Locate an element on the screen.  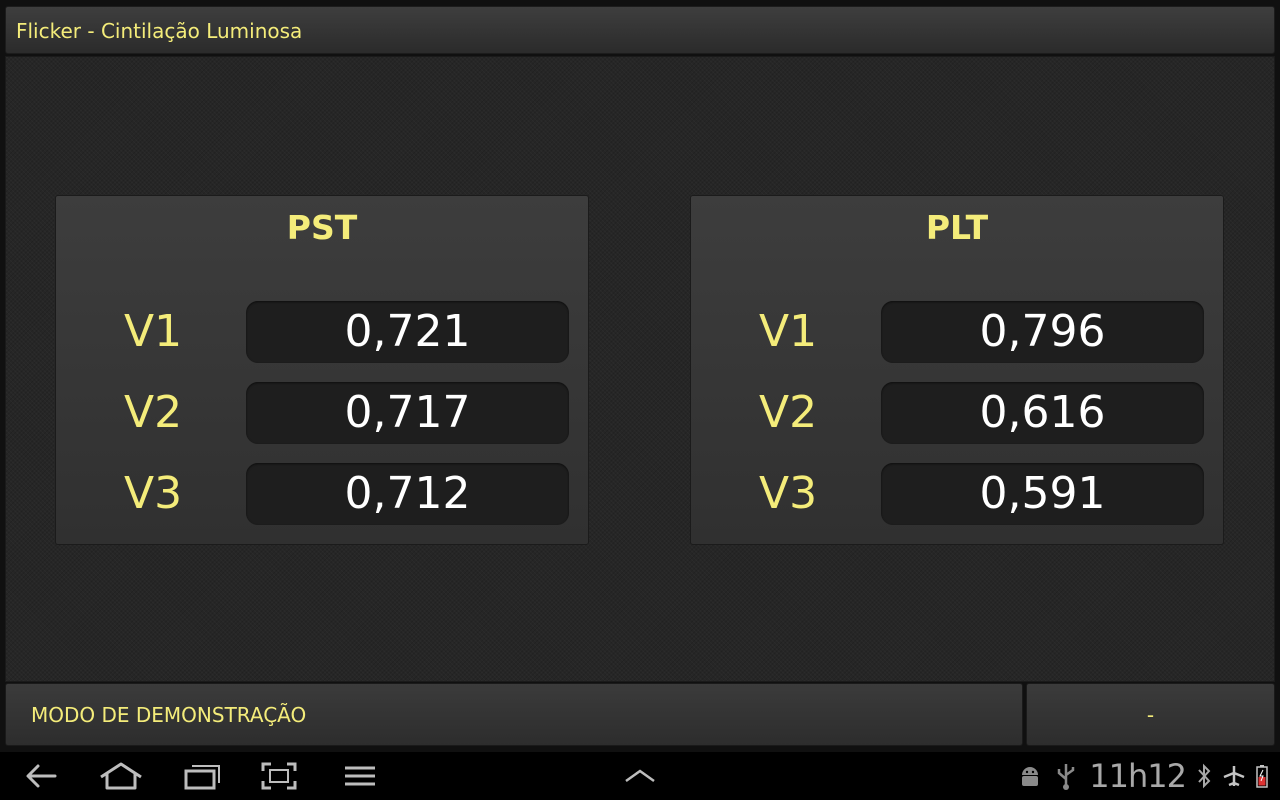
plt-row-v2: V2 0,616 is located at coordinates (957, 413).